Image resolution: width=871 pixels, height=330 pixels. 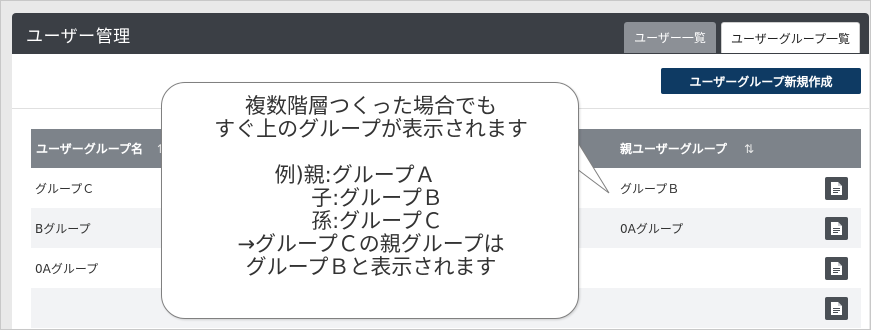 I want to click on callout-line: グループＢと表示されます, so click(x=371, y=267).